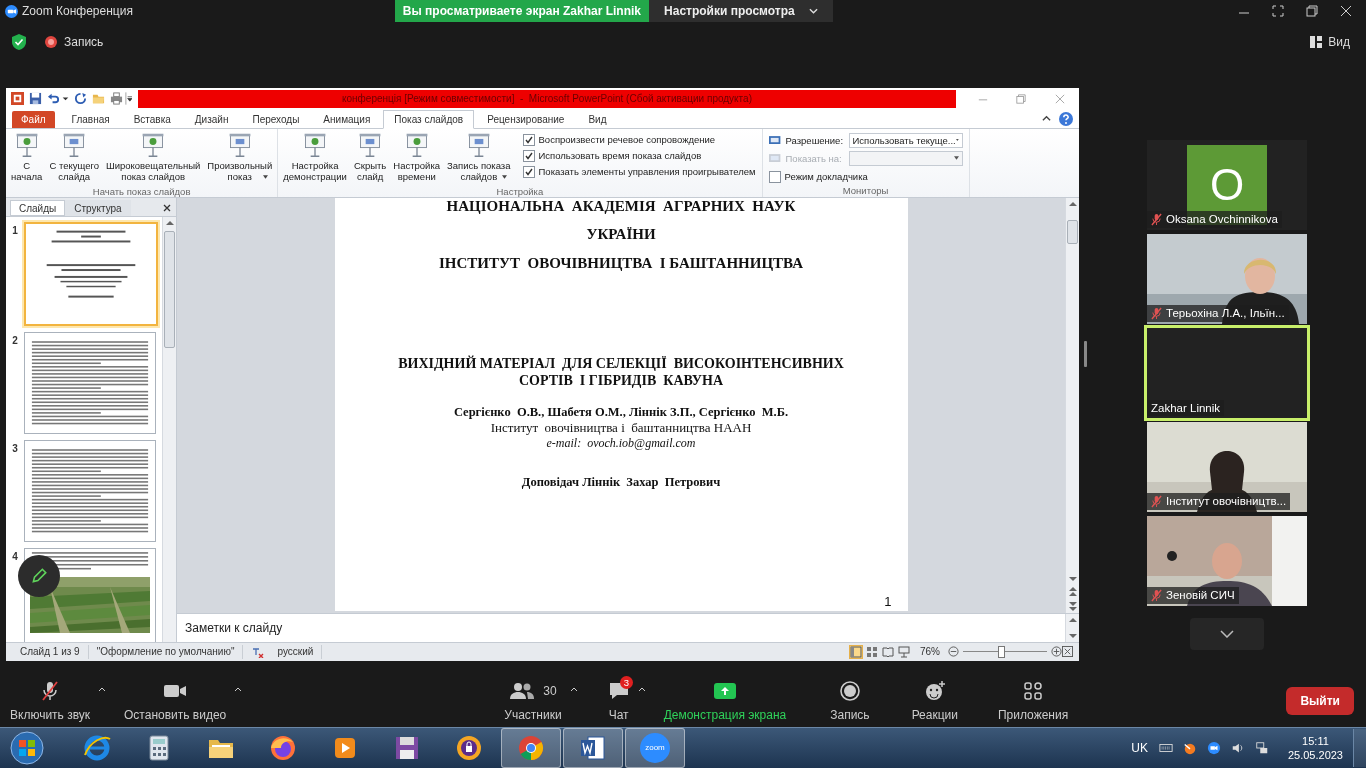  Describe the element at coordinates (38, 207) in the screenshot. I see `pane-tab: Слайды` at that location.